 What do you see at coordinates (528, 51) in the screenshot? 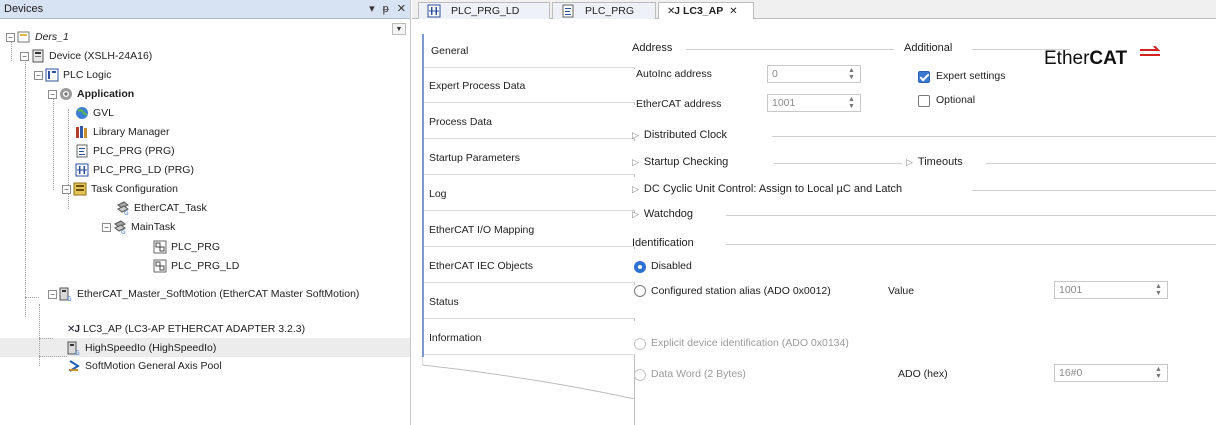
I see `side-tab-general: General` at bounding box center [528, 51].